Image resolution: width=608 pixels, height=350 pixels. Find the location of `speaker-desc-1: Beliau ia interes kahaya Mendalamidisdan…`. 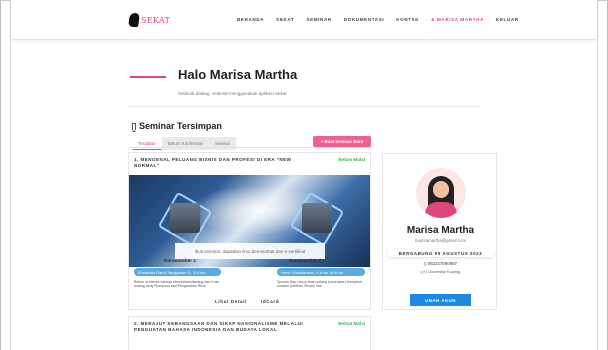

speaker-desc-1: Beliau ia interes kahaya Mendalamidisdan… is located at coordinates (176, 284).